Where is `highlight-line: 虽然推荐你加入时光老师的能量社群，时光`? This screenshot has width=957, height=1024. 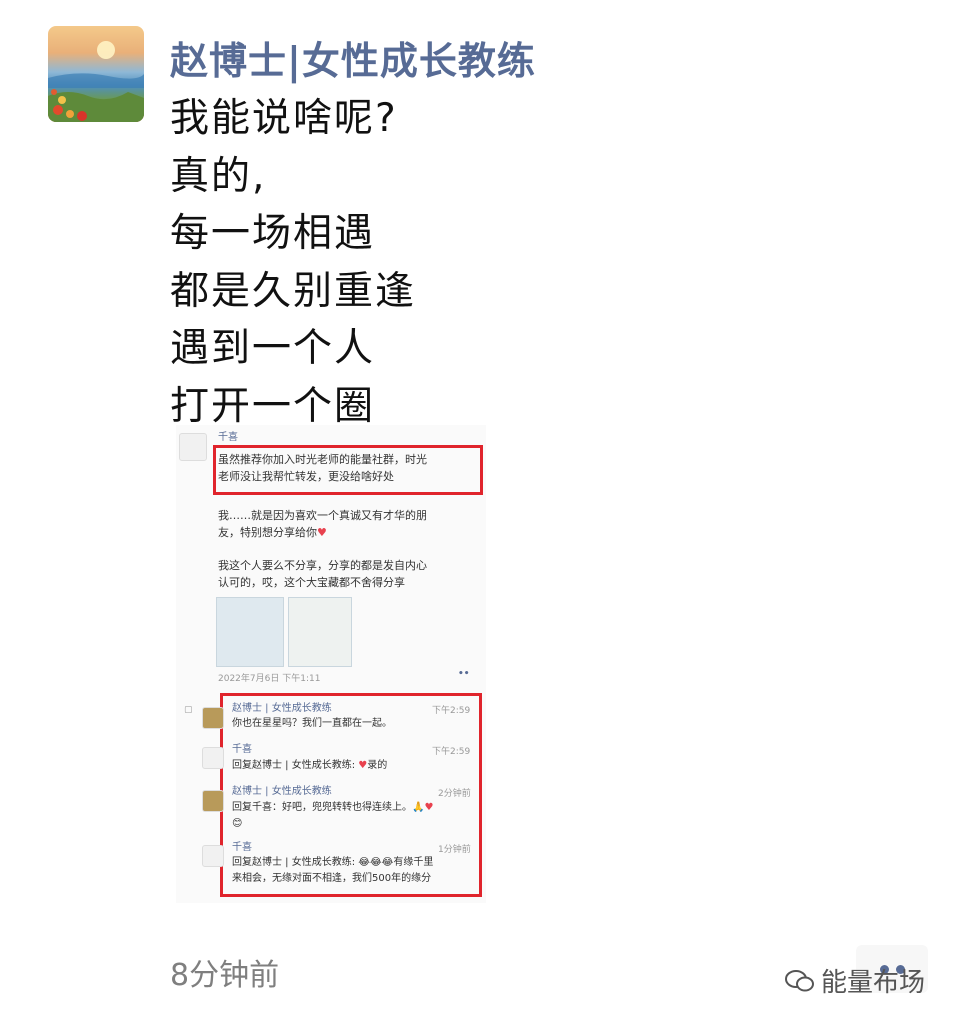 highlight-line: 虽然推荐你加入时光老师的能量社群，时光 is located at coordinates (322, 459).